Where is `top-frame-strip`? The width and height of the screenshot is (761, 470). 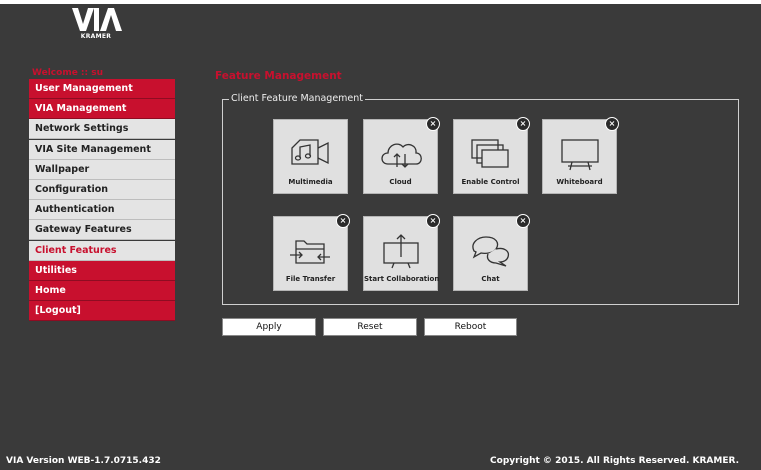
top-frame-strip is located at coordinates (380, 2).